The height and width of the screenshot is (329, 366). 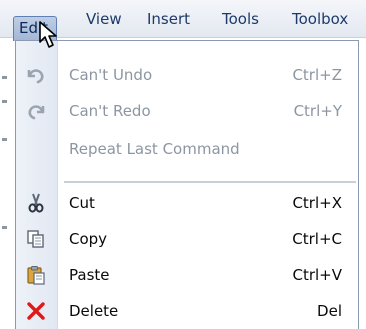 I want to click on copy-icon, so click(x=36, y=239).